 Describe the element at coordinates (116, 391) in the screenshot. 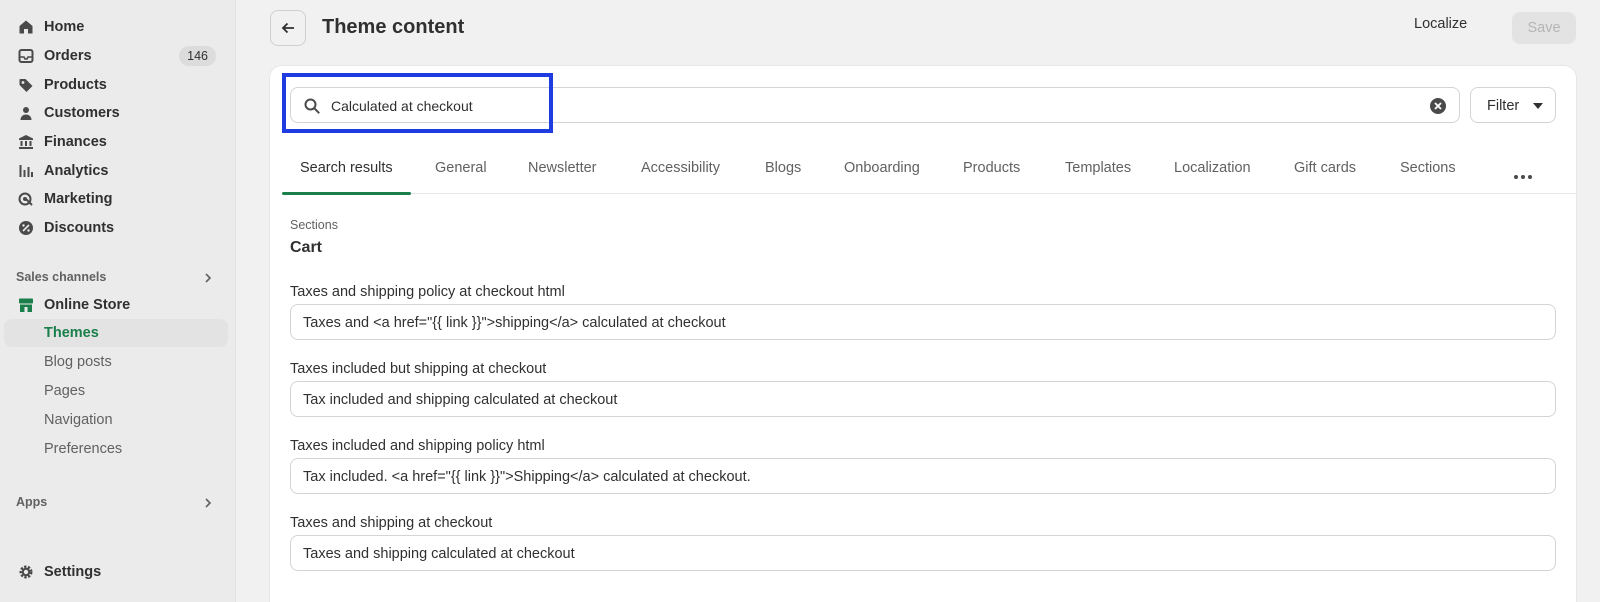

I see `sidebar-item-pages: Pages` at that location.